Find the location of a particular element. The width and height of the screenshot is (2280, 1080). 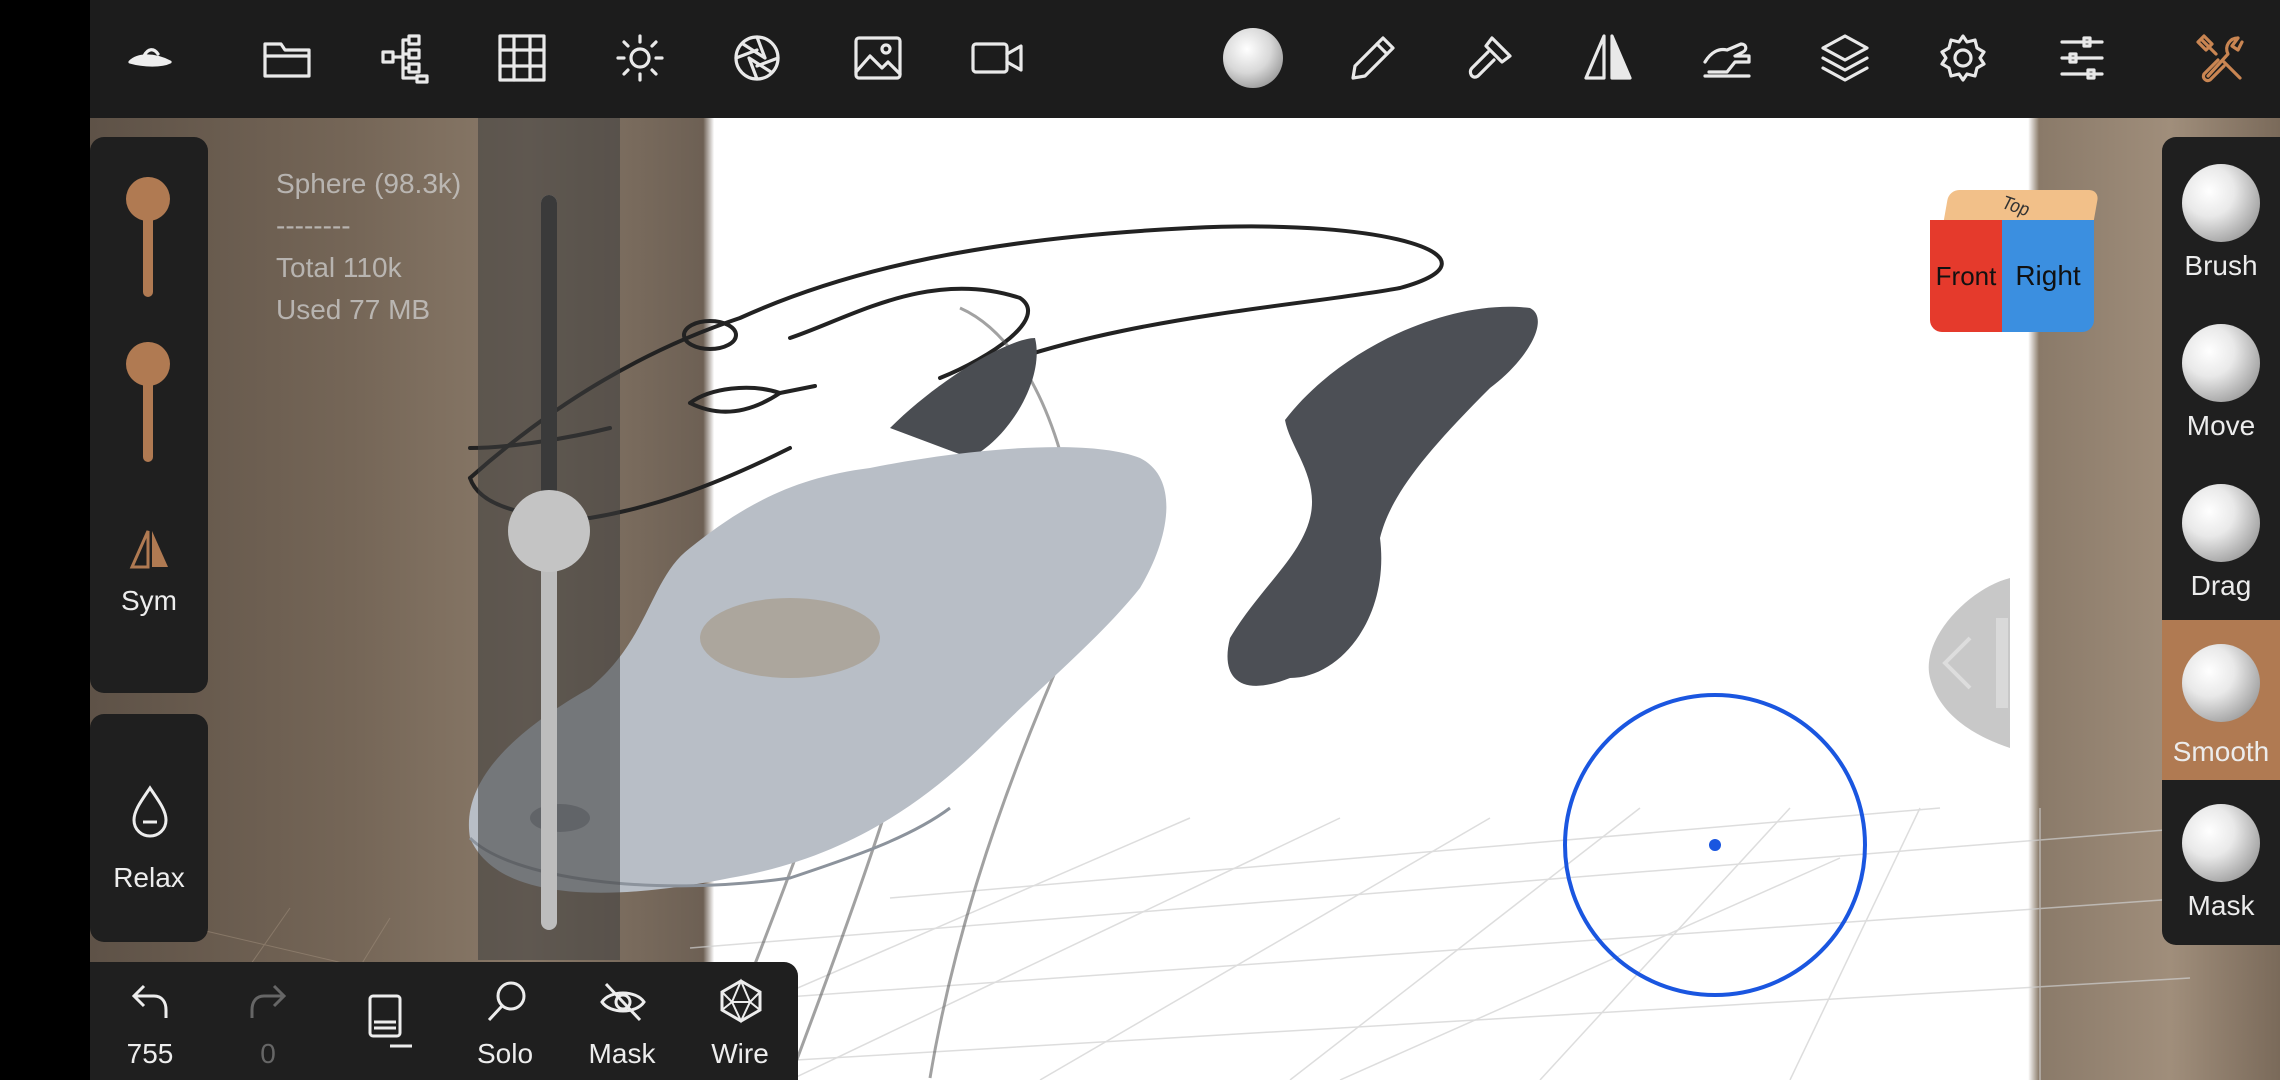

scene-tree-icon is located at coordinates (405, 58).